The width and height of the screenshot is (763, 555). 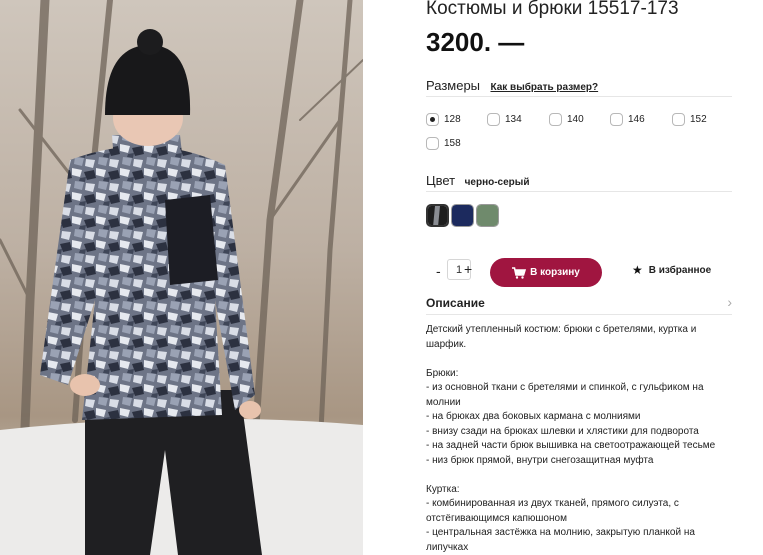 I want to click on color-swatch-navy, so click(x=462, y=215).